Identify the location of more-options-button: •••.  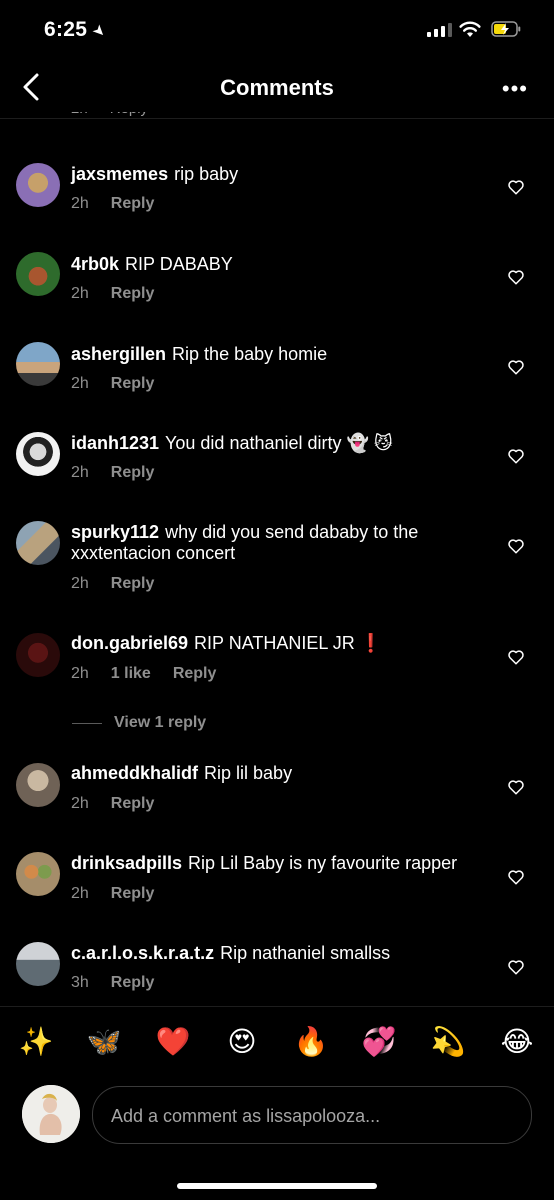
(515, 89).